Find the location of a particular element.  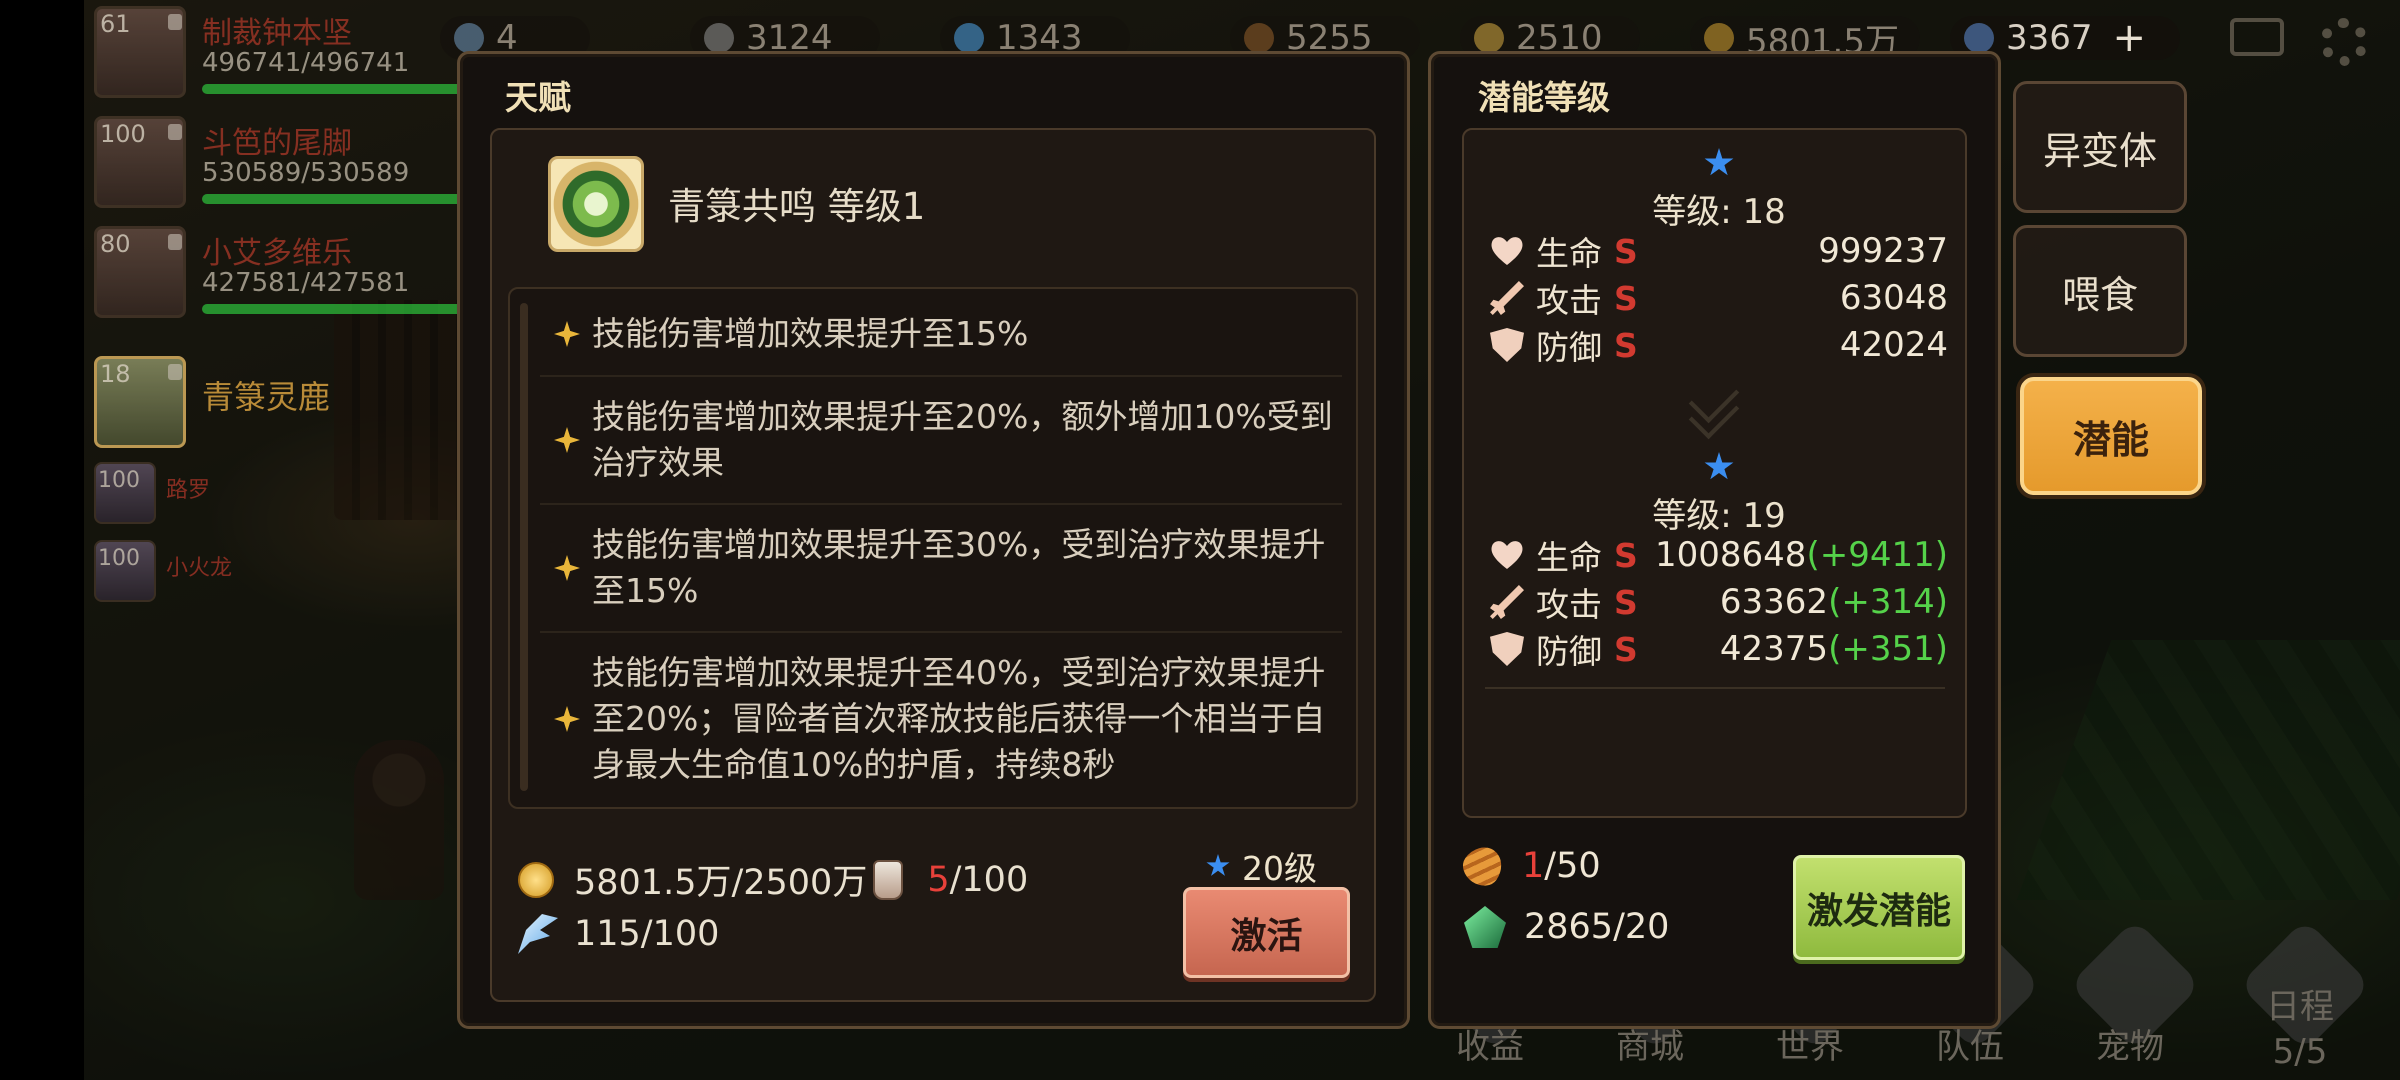

scrollbar is located at coordinates (524, 547).